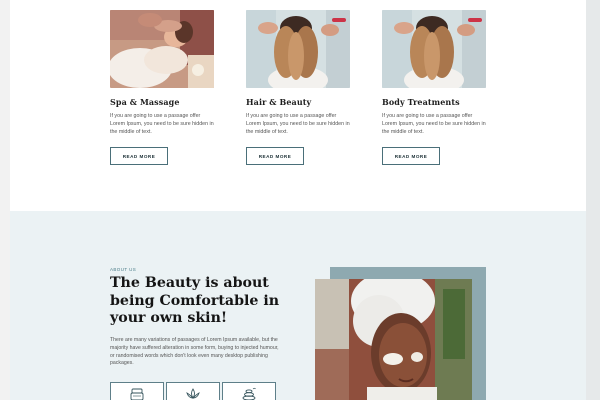  Describe the element at coordinates (249, 393) in the screenshot. I see `spa-stones-icon` at that location.